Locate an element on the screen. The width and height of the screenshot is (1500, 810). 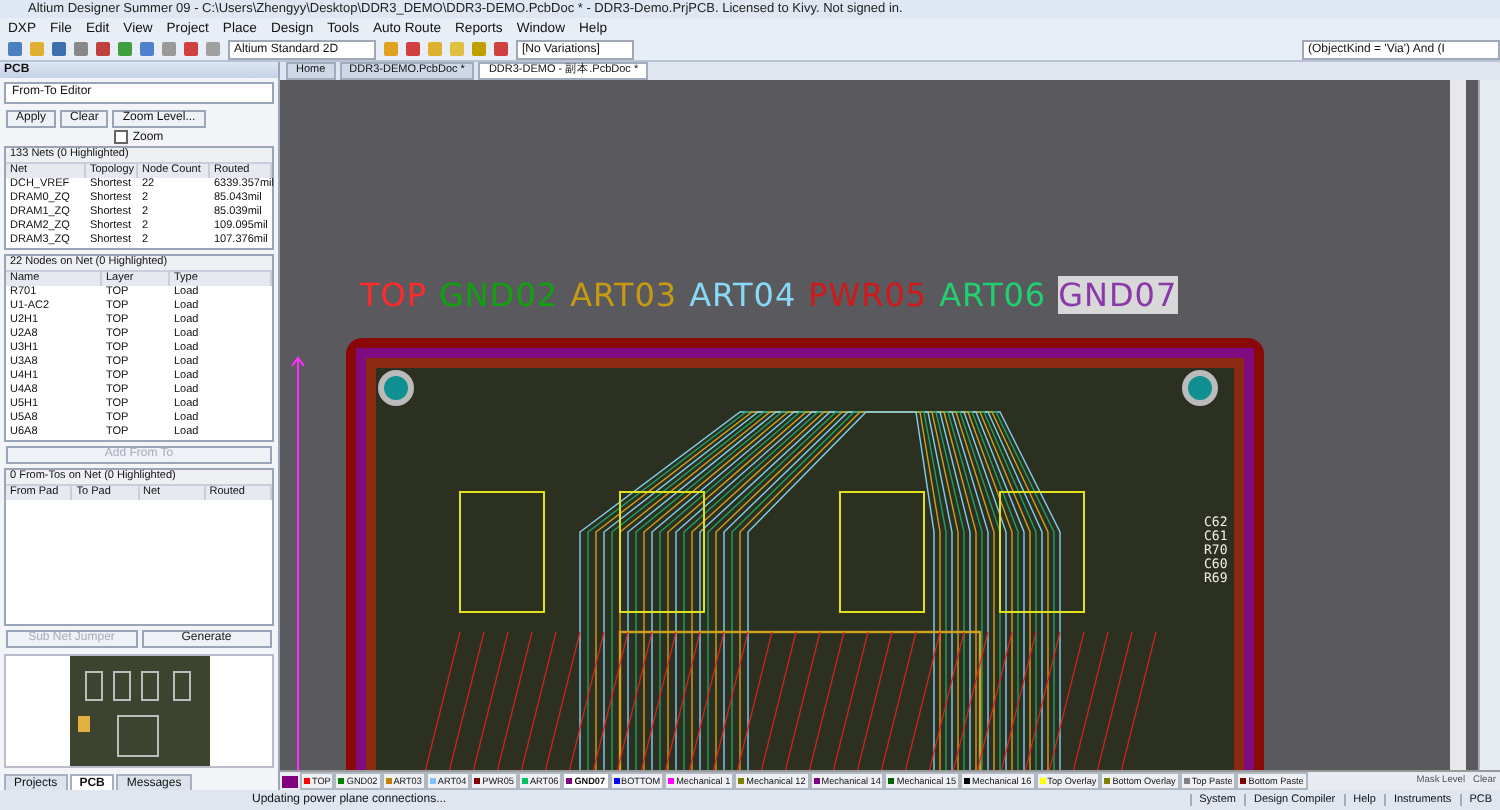
board-thumbnail-drawing is located at coordinates (139, 711).